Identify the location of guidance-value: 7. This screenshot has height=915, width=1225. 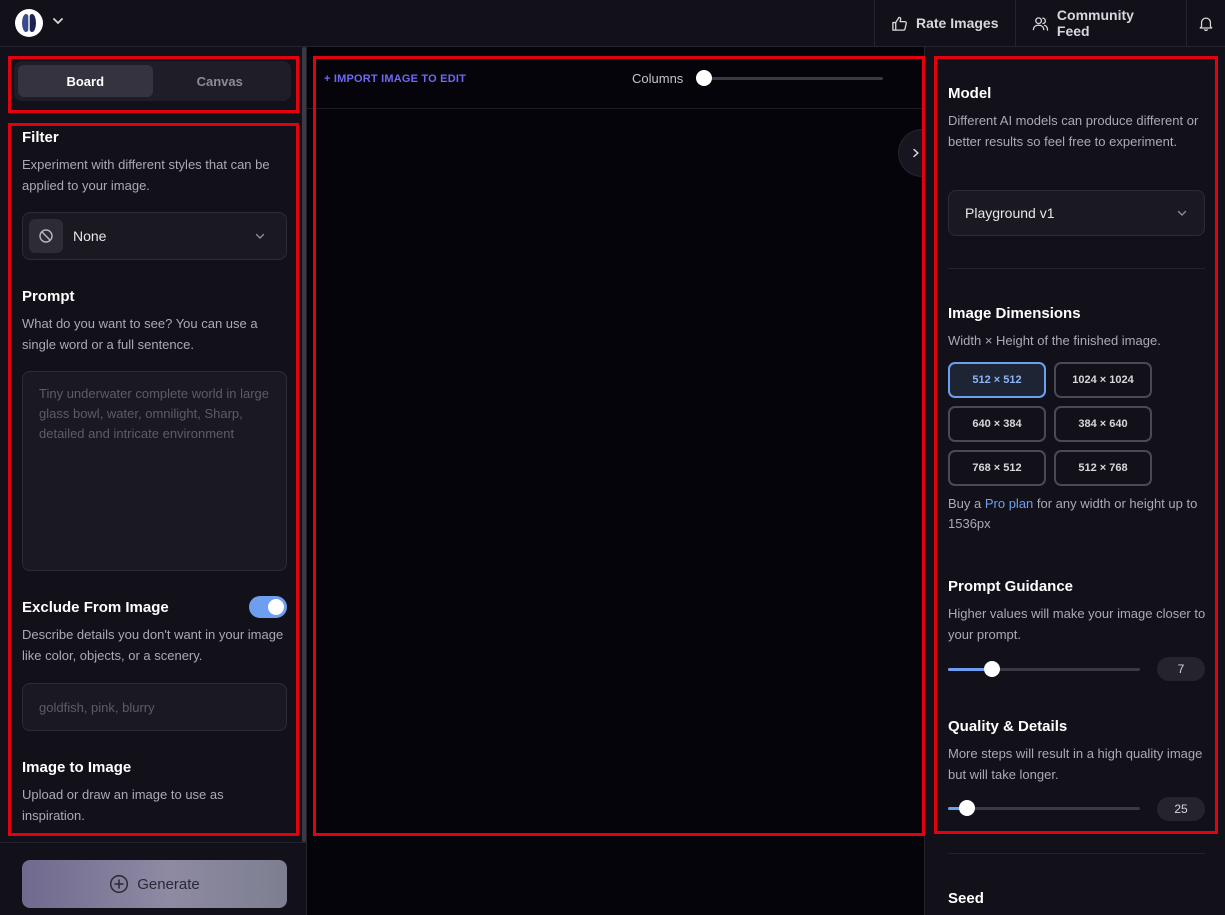
(1181, 669).